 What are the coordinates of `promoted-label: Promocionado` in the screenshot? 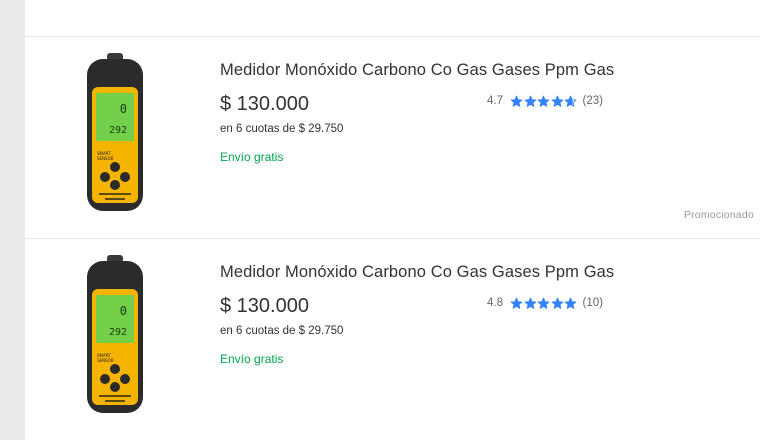 It's located at (718, 215).